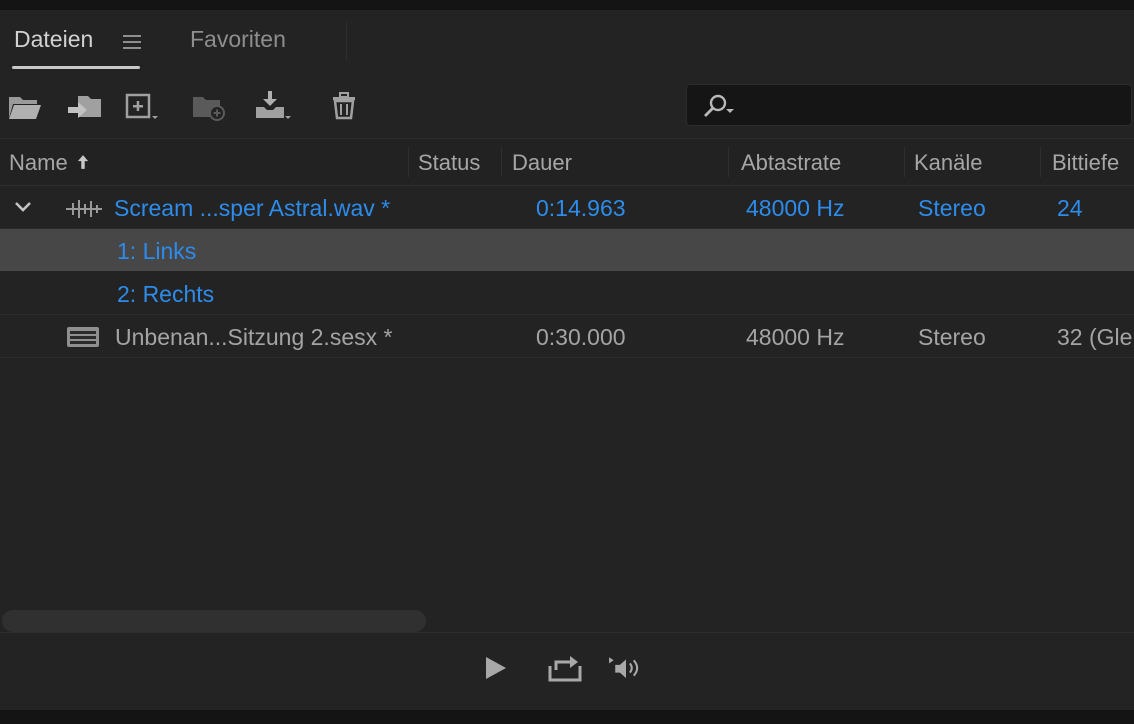  What do you see at coordinates (346, 41) in the screenshot?
I see `tab-divider` at bounding box center [346, 41].